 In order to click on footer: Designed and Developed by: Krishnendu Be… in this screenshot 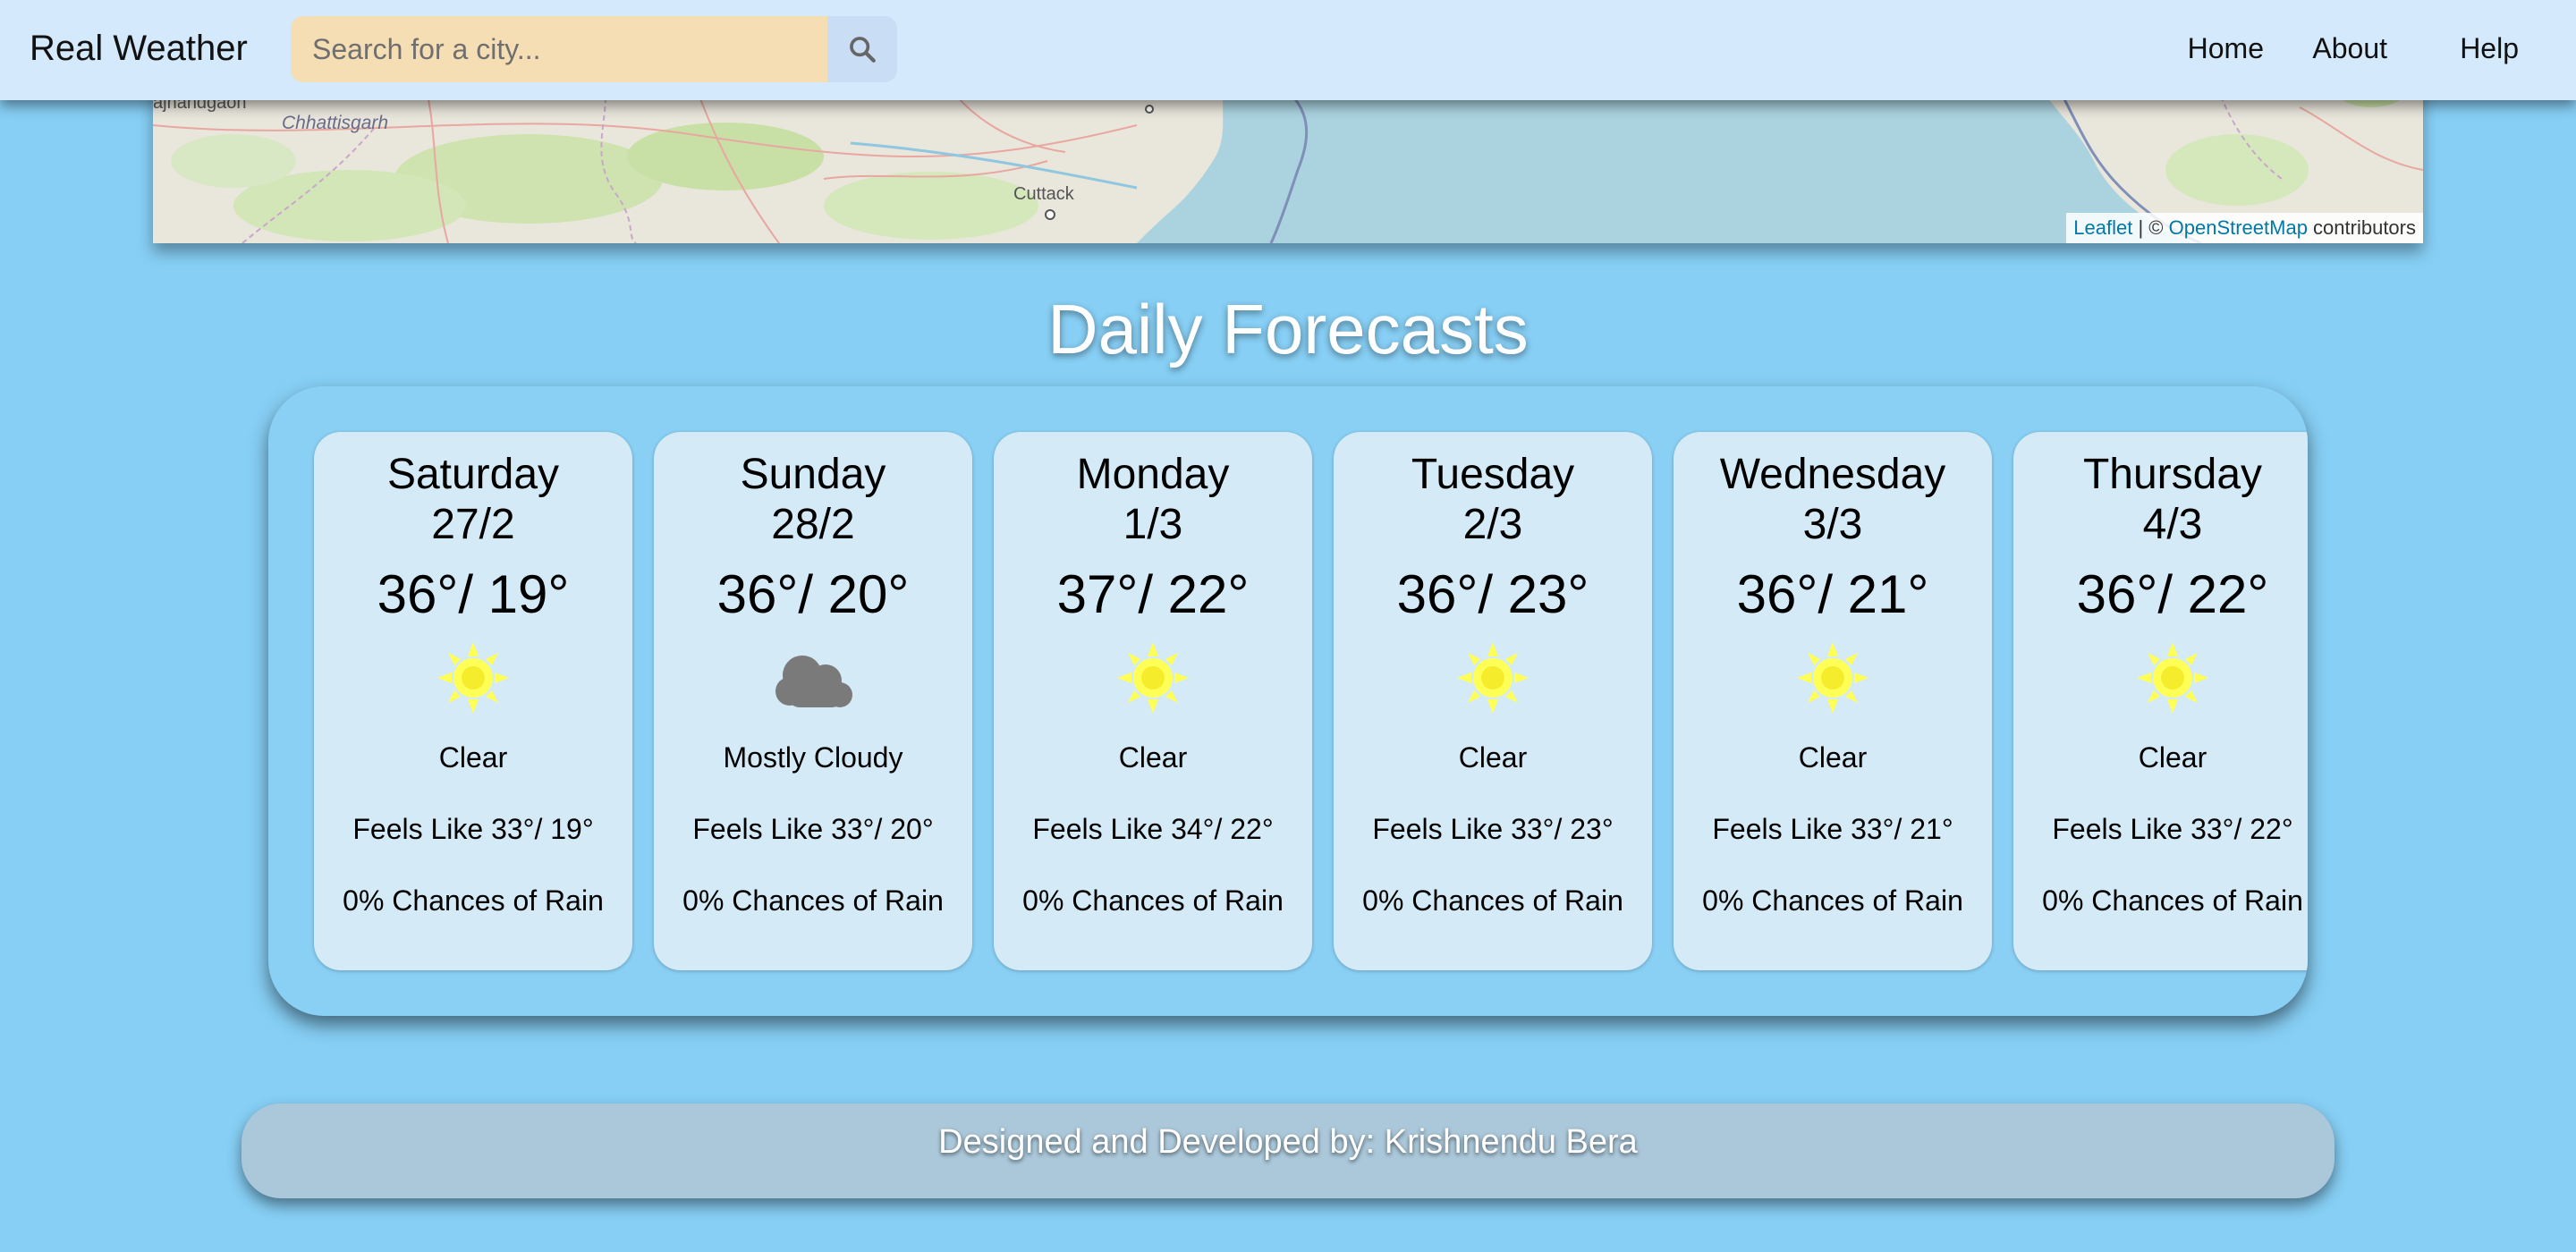, I will do `click(1288, 1151)`.